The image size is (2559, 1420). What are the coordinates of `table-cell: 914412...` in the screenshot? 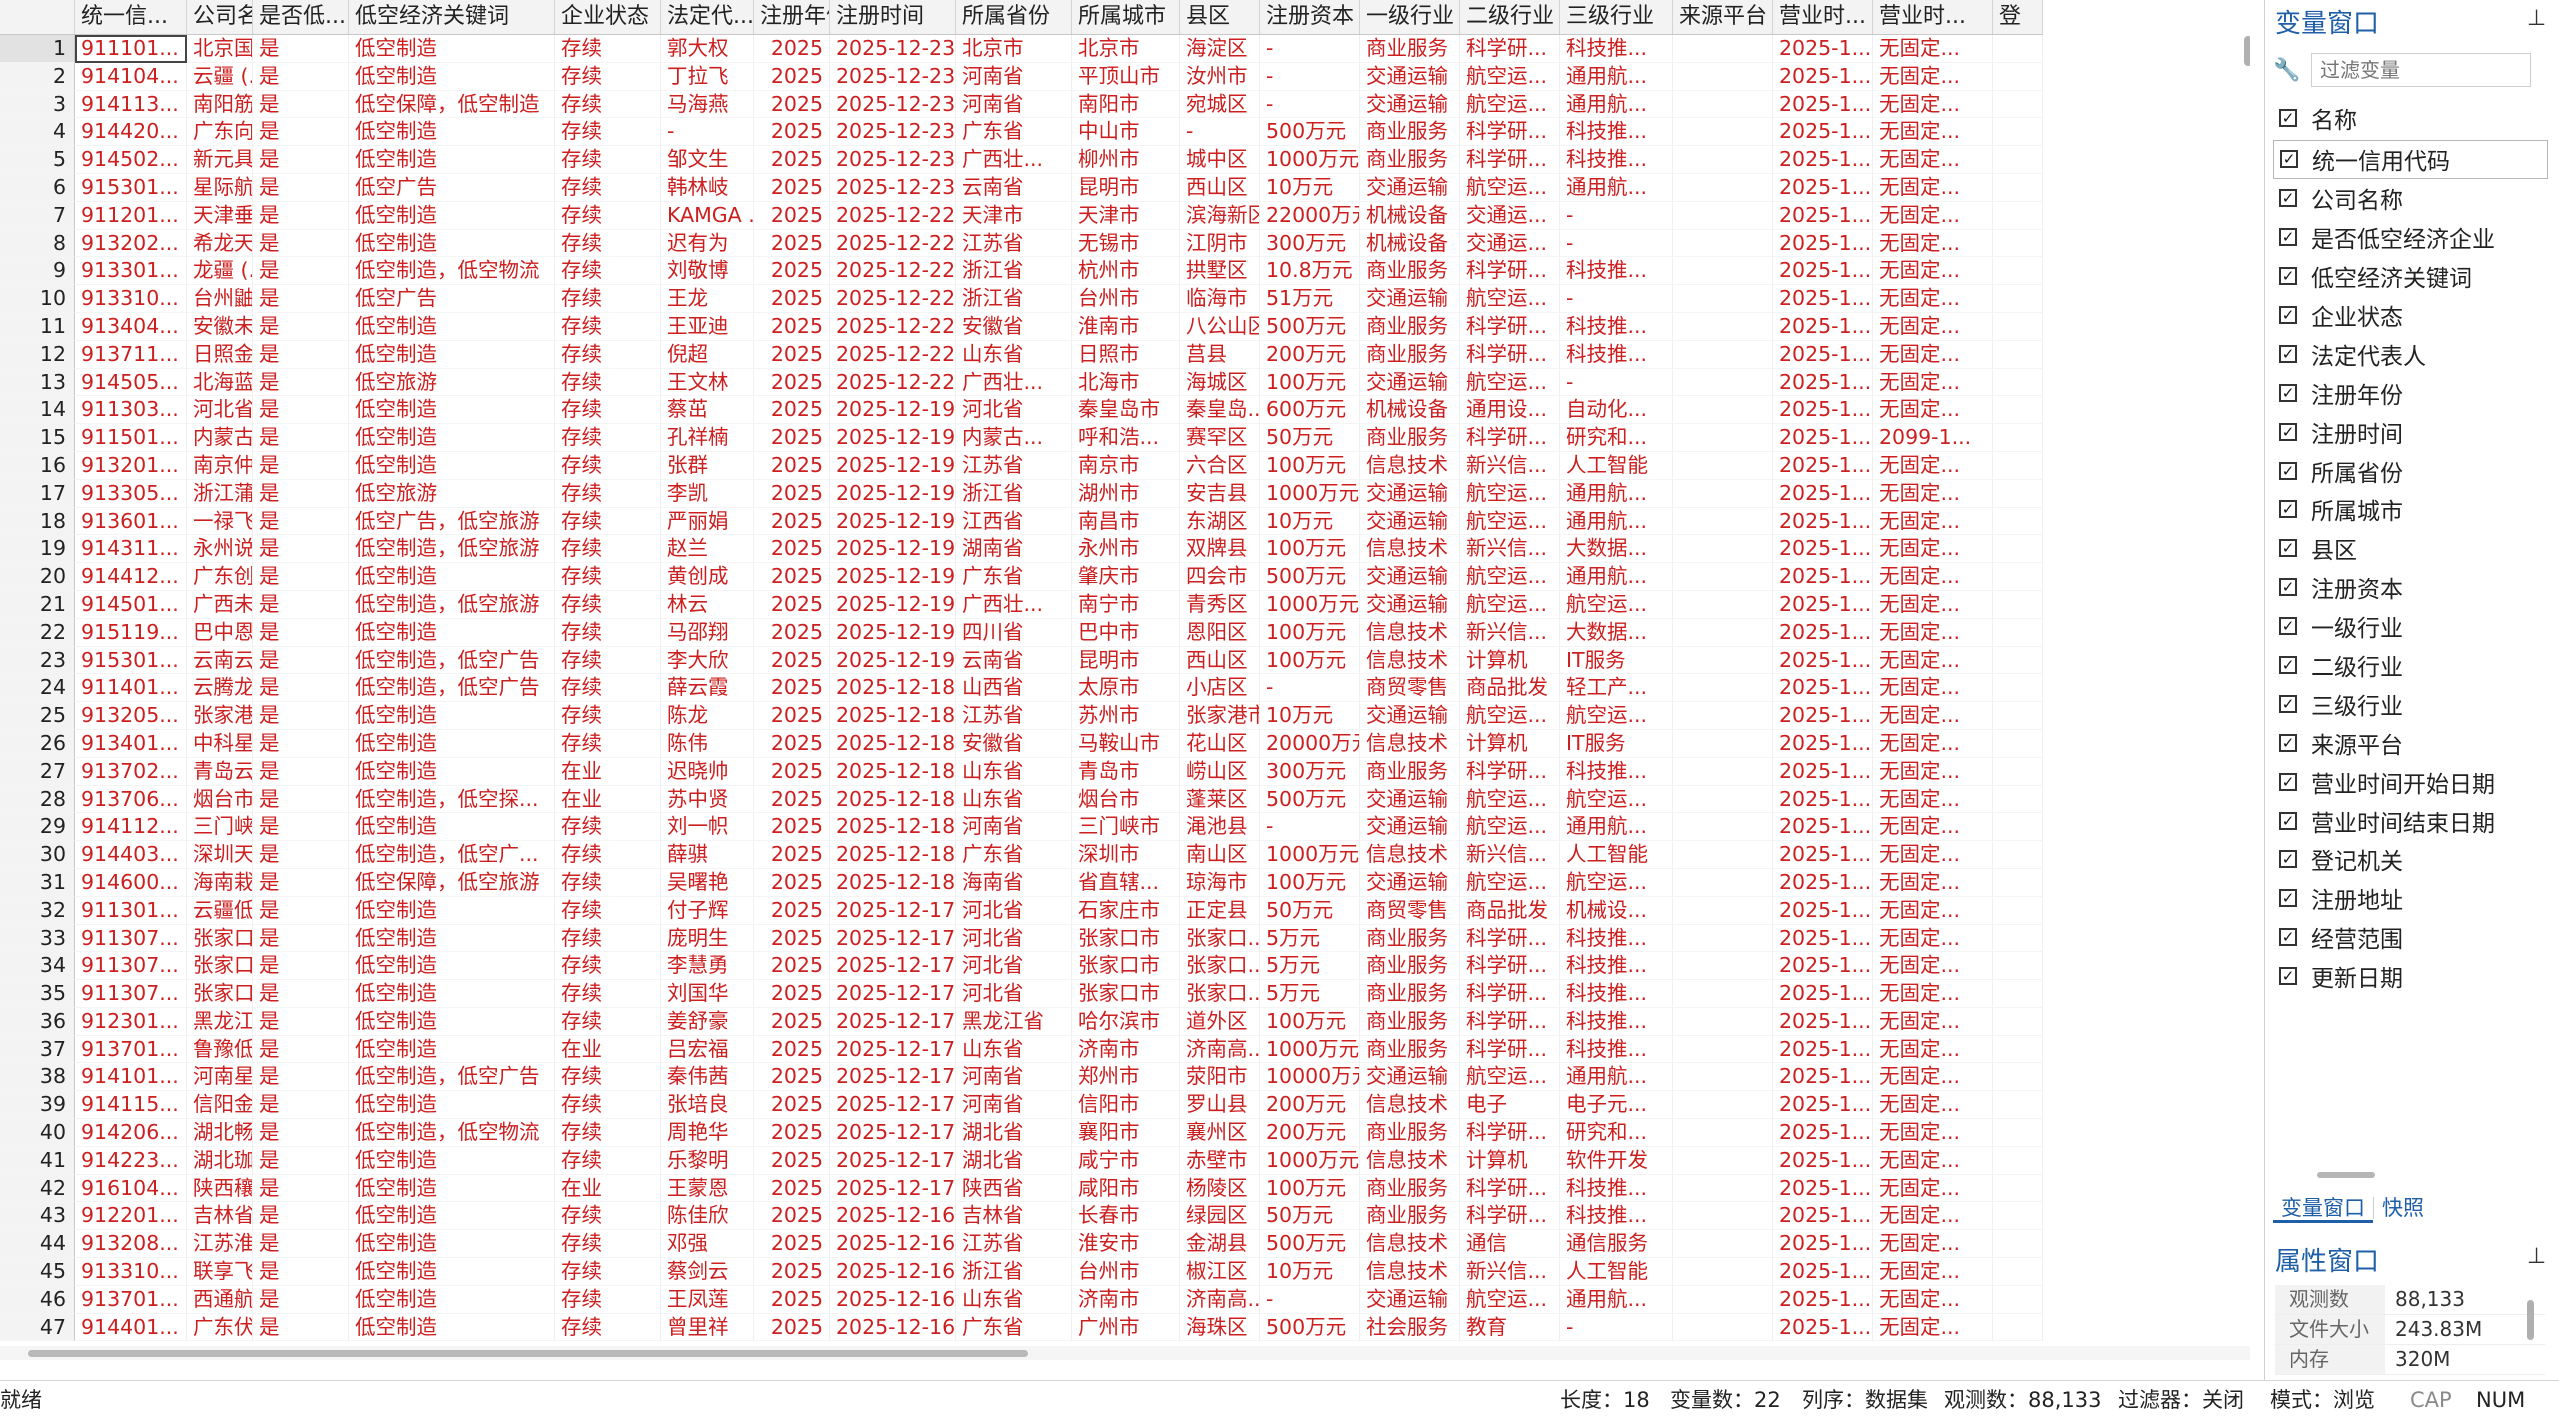 It's located at (131, 577).